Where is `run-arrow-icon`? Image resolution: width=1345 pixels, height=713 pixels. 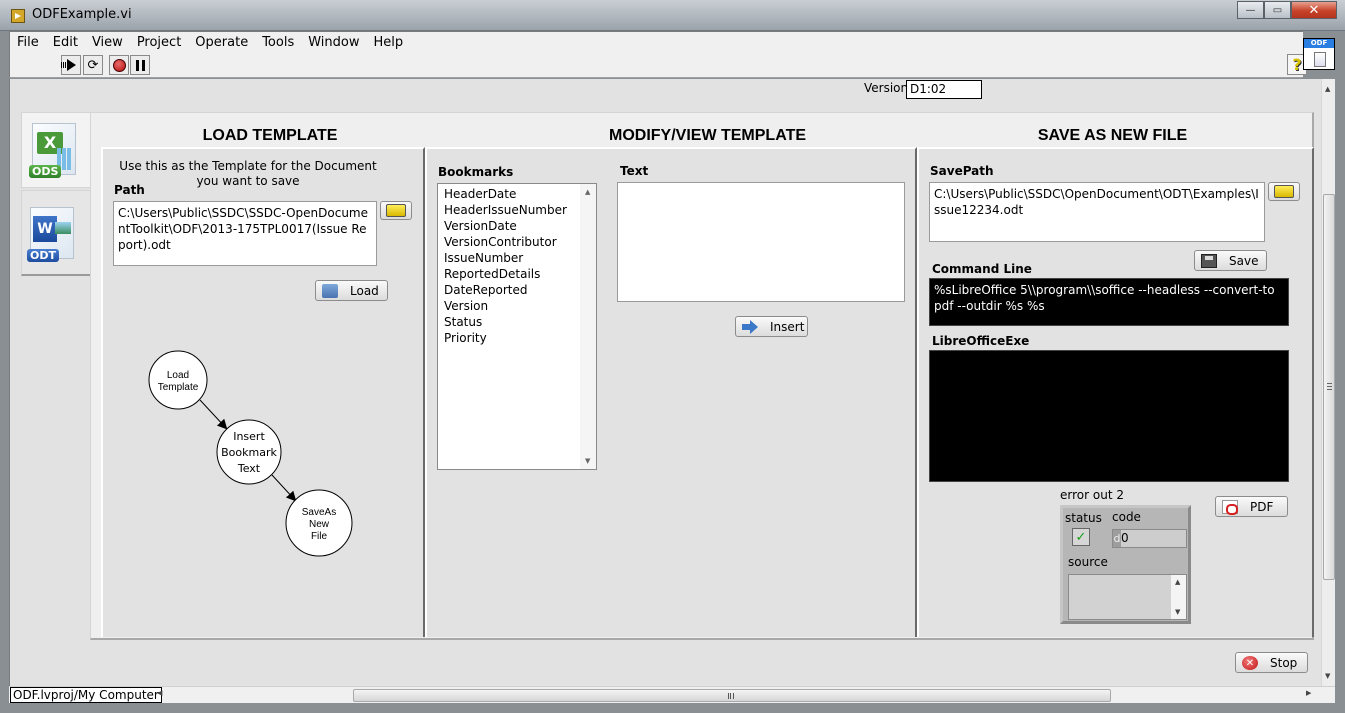
run-arrow-icon is located at coordinates (68, 65).